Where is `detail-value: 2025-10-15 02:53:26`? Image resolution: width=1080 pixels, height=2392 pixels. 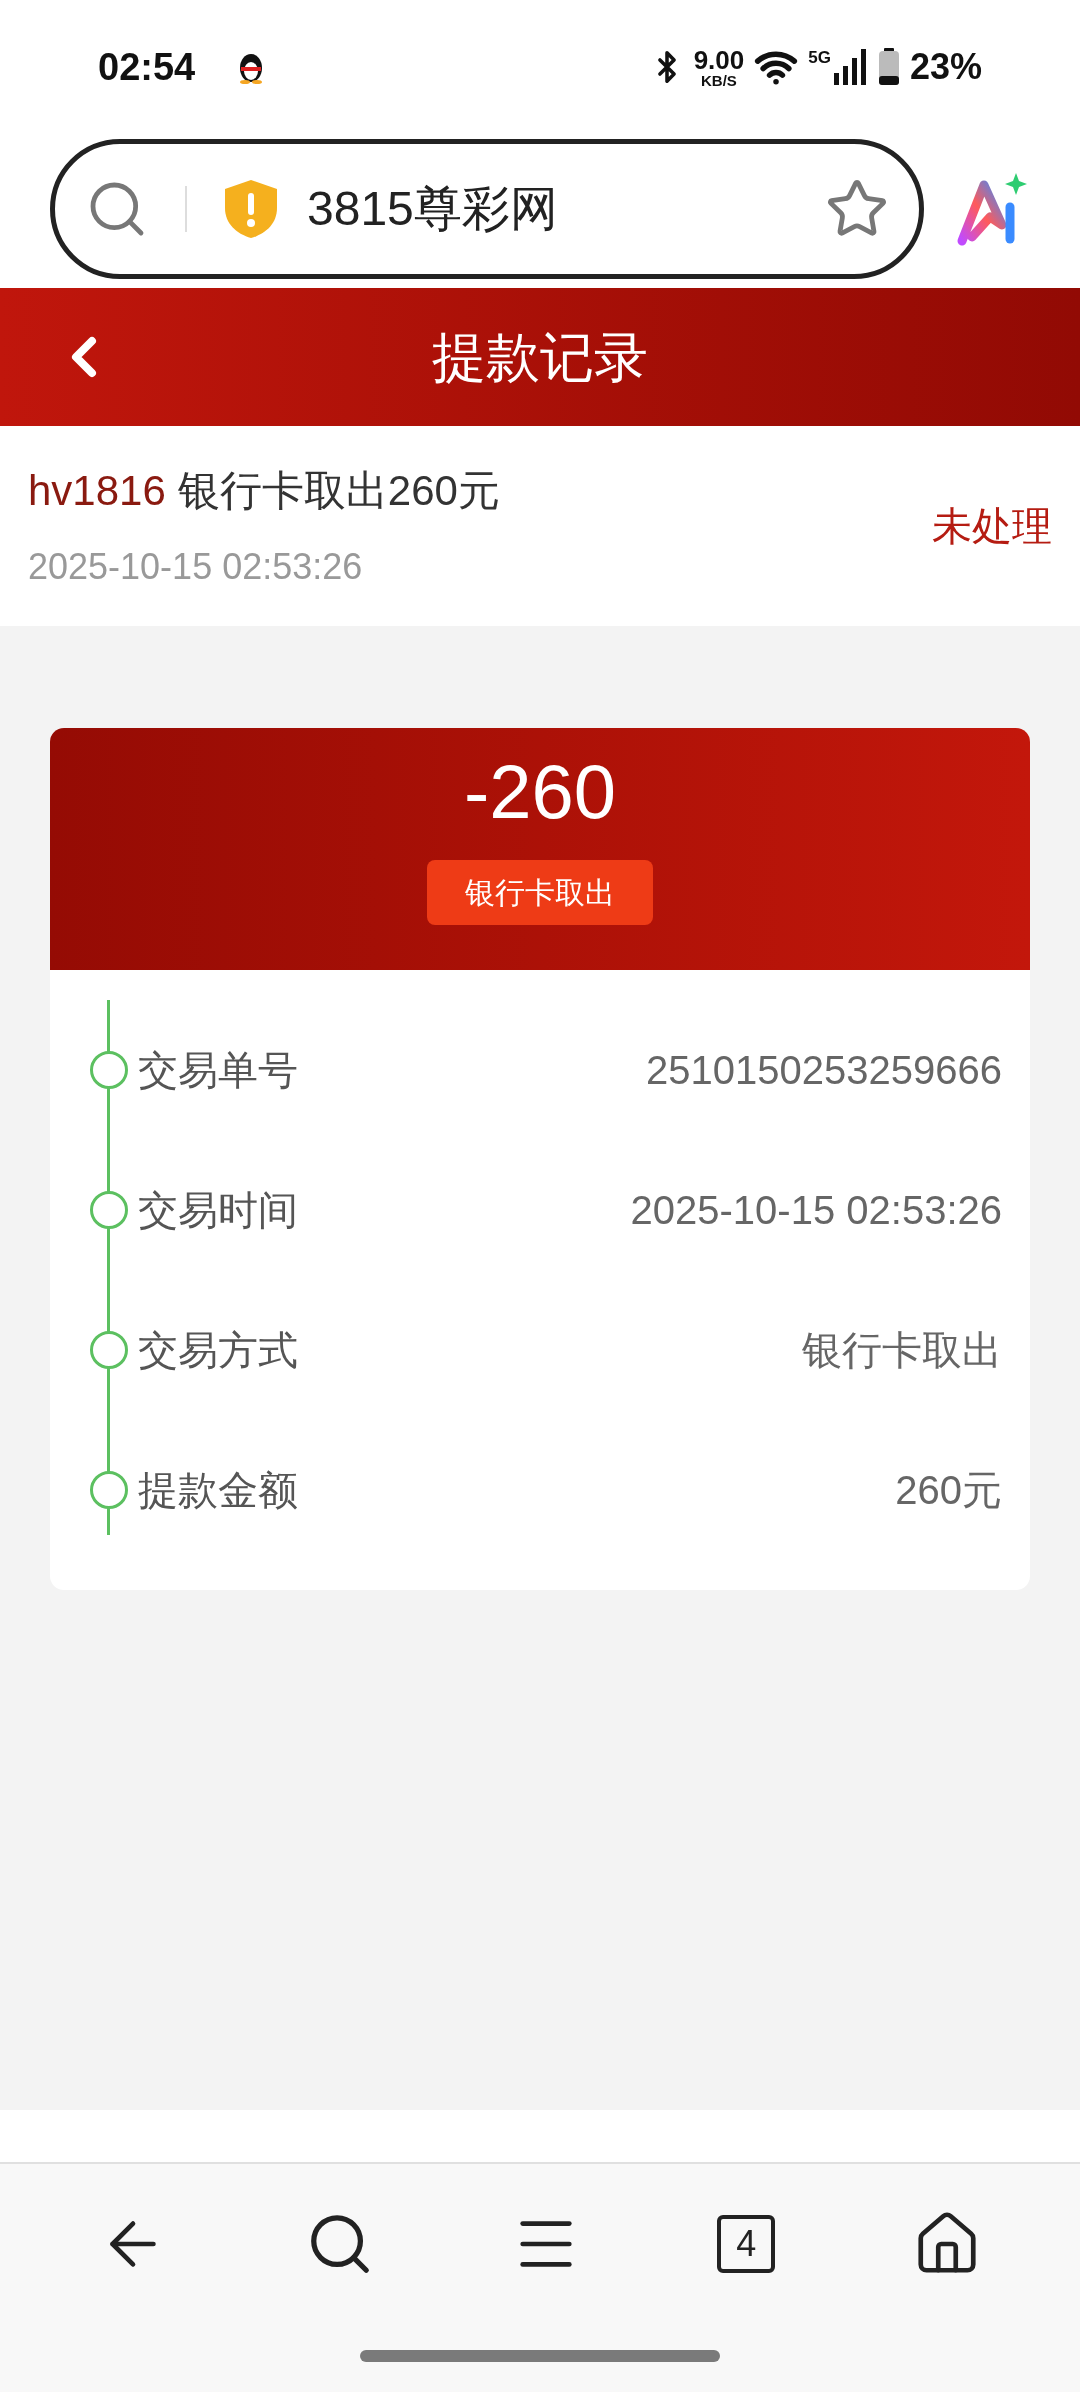
detail-value: 2025-10-15 02:53:26 is located at coordinates (816, 1210).